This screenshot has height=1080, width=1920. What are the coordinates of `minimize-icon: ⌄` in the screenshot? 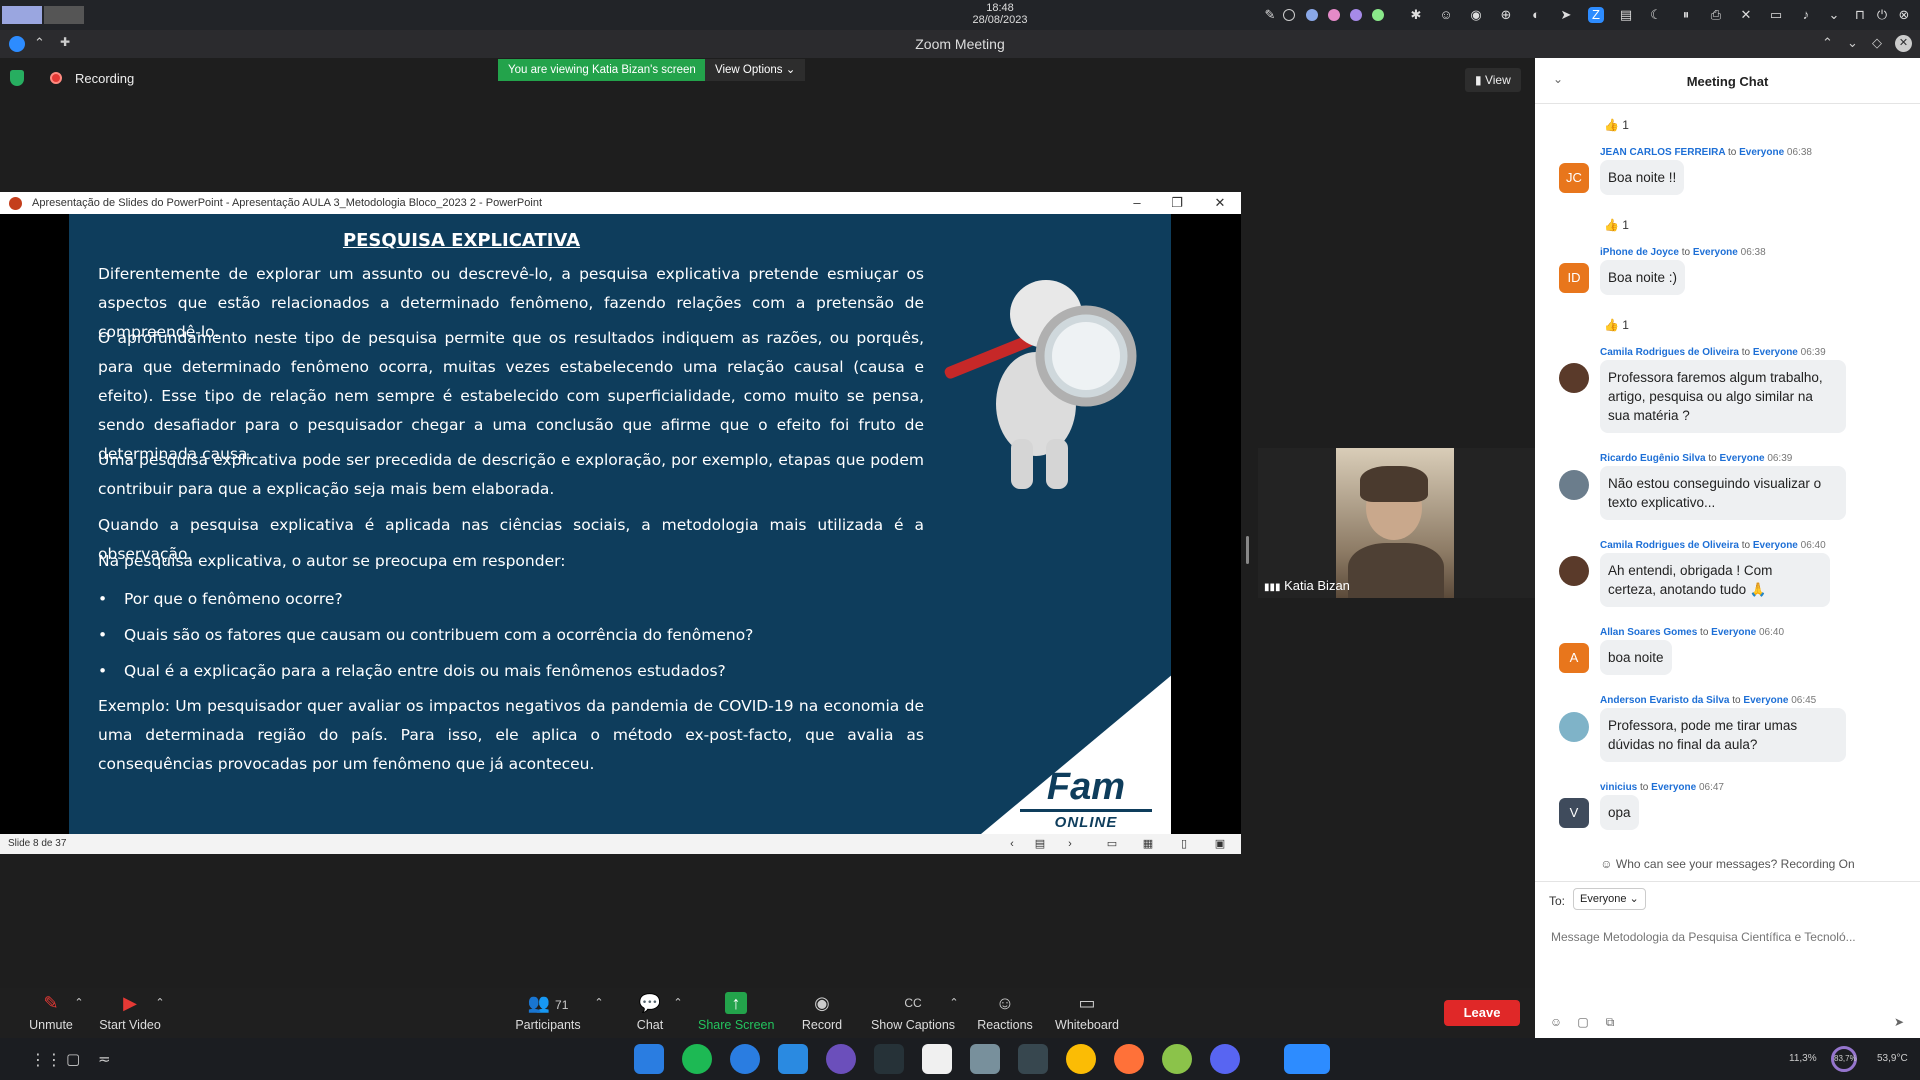 It's located at (1852, 43).